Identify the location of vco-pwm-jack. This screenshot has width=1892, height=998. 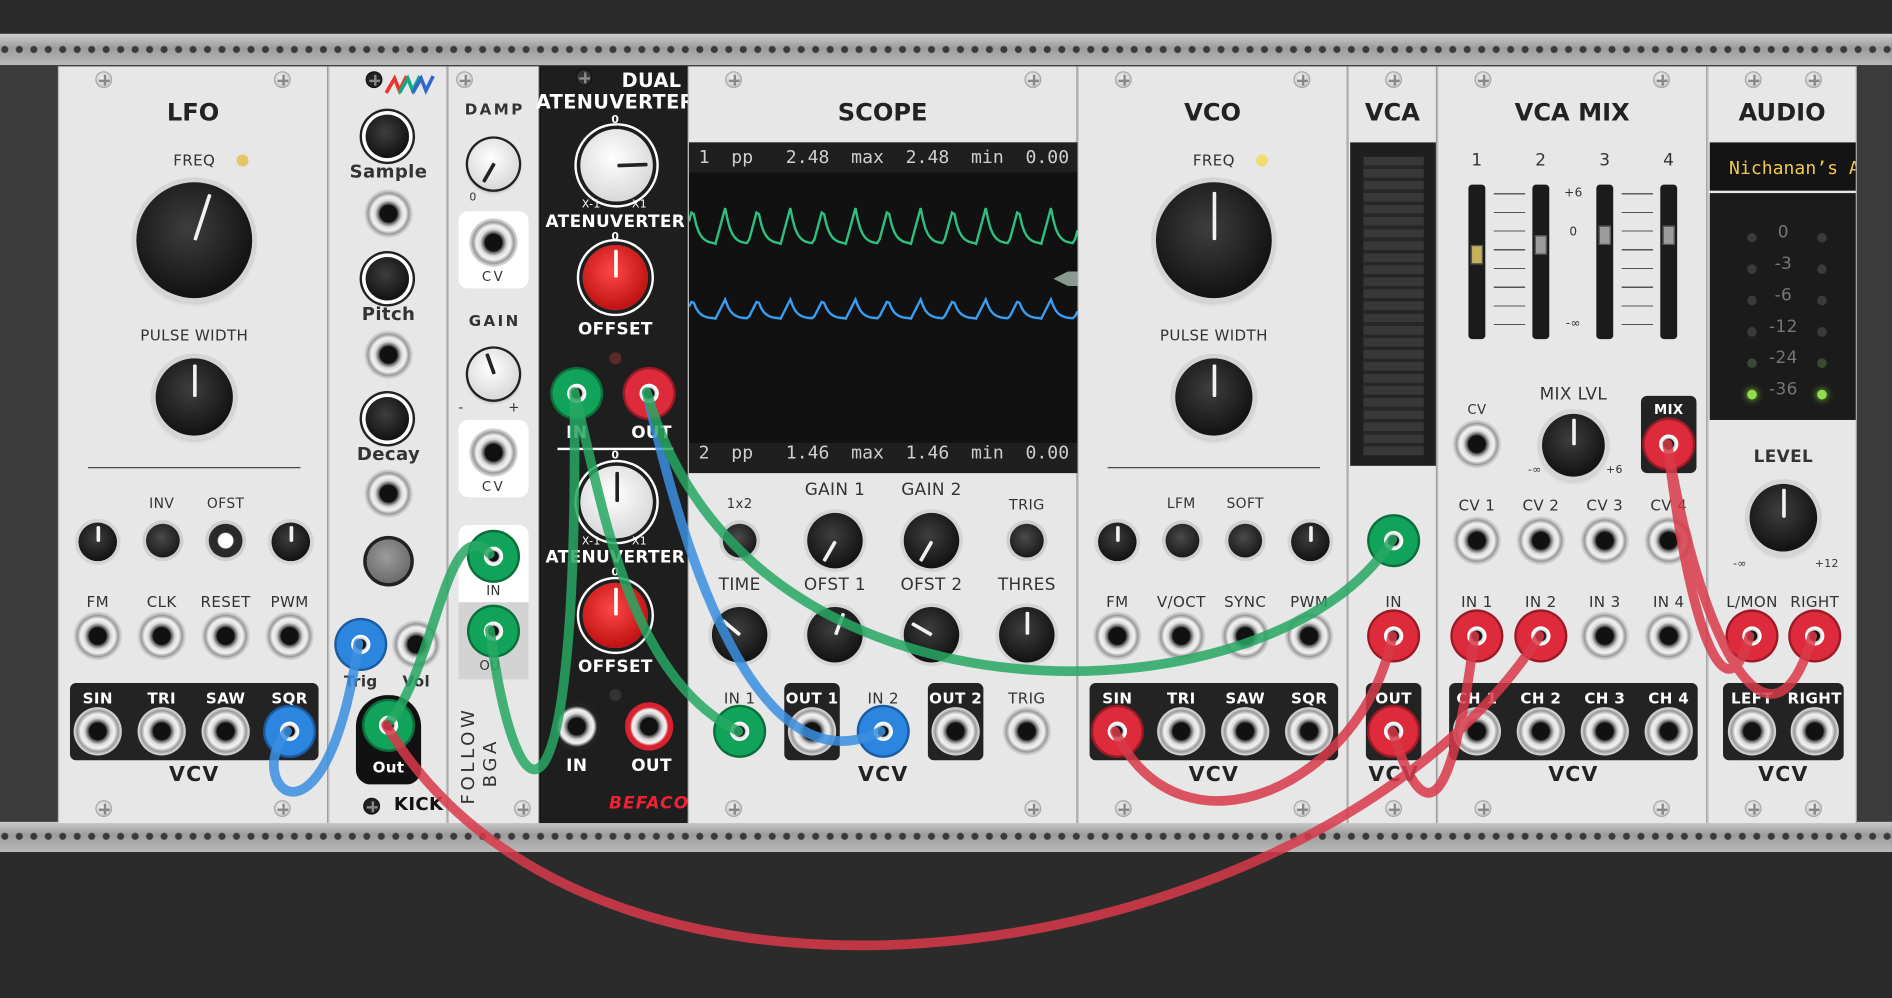
(1309, 636).